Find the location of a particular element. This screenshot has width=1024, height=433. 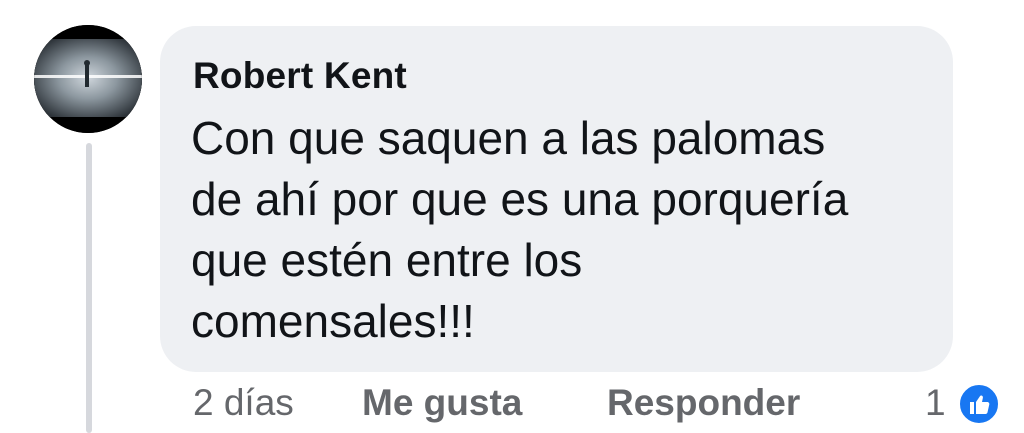

thumbs-up-icon is located at coordinates (979, 404).